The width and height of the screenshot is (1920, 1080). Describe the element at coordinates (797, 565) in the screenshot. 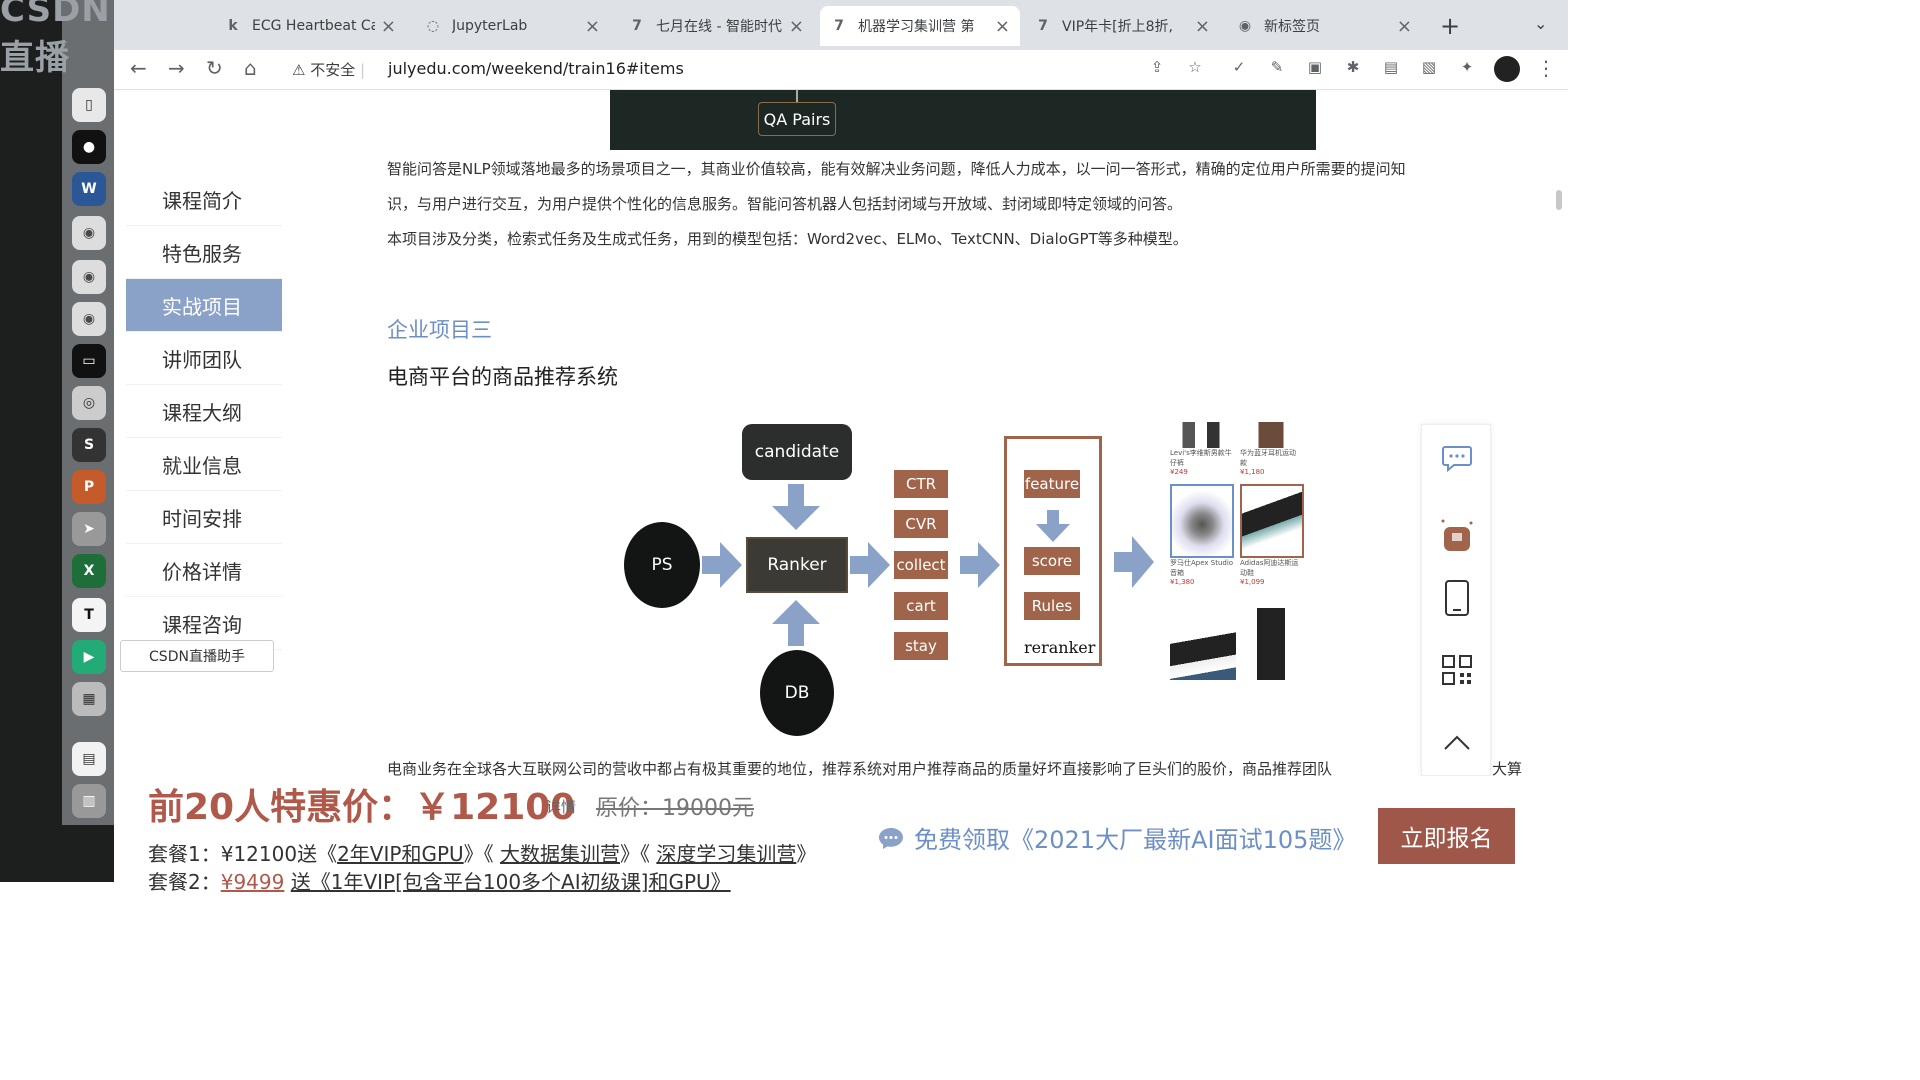

I see `ranker-box: Ranker` at that location.